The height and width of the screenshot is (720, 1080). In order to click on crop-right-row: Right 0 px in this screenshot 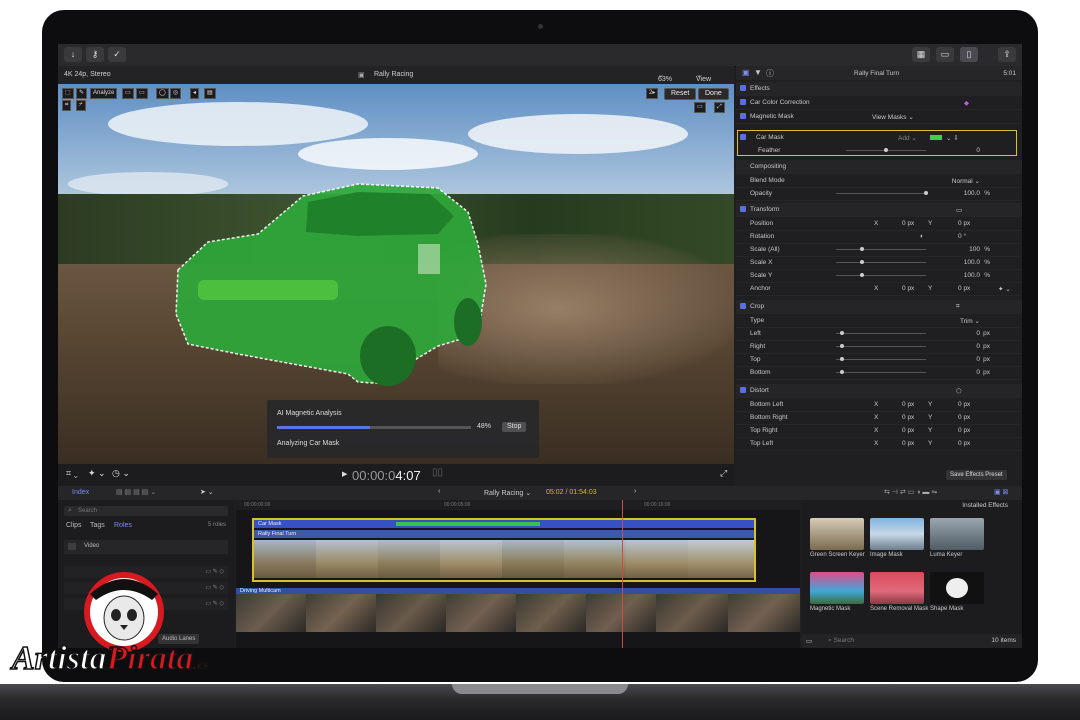, I will do `click(879, 347)`.